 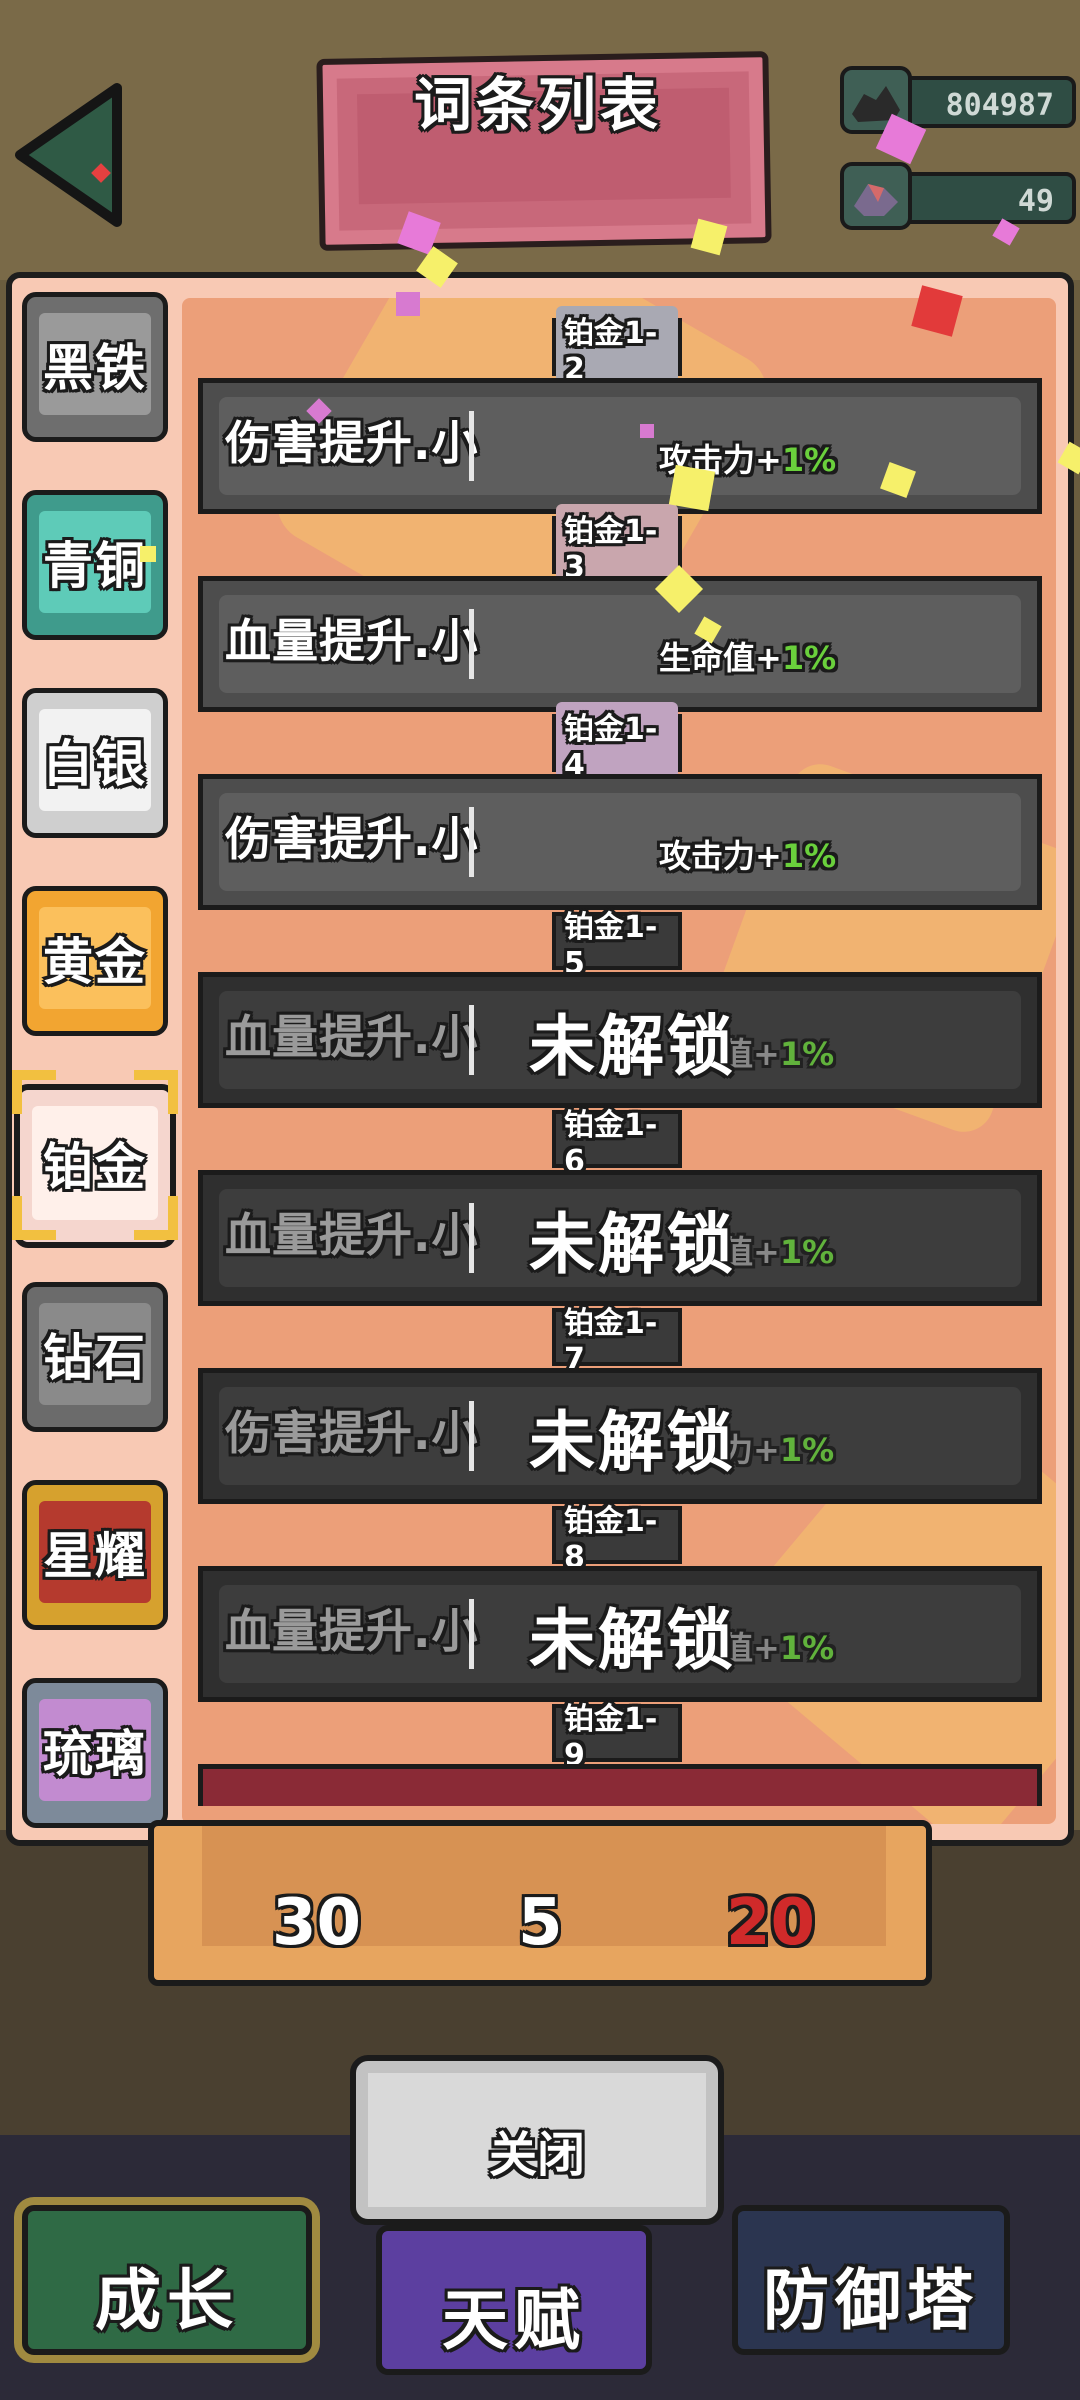 I want to click on tier-tab-diamond: 钻石, so click(x=95, y=1357).